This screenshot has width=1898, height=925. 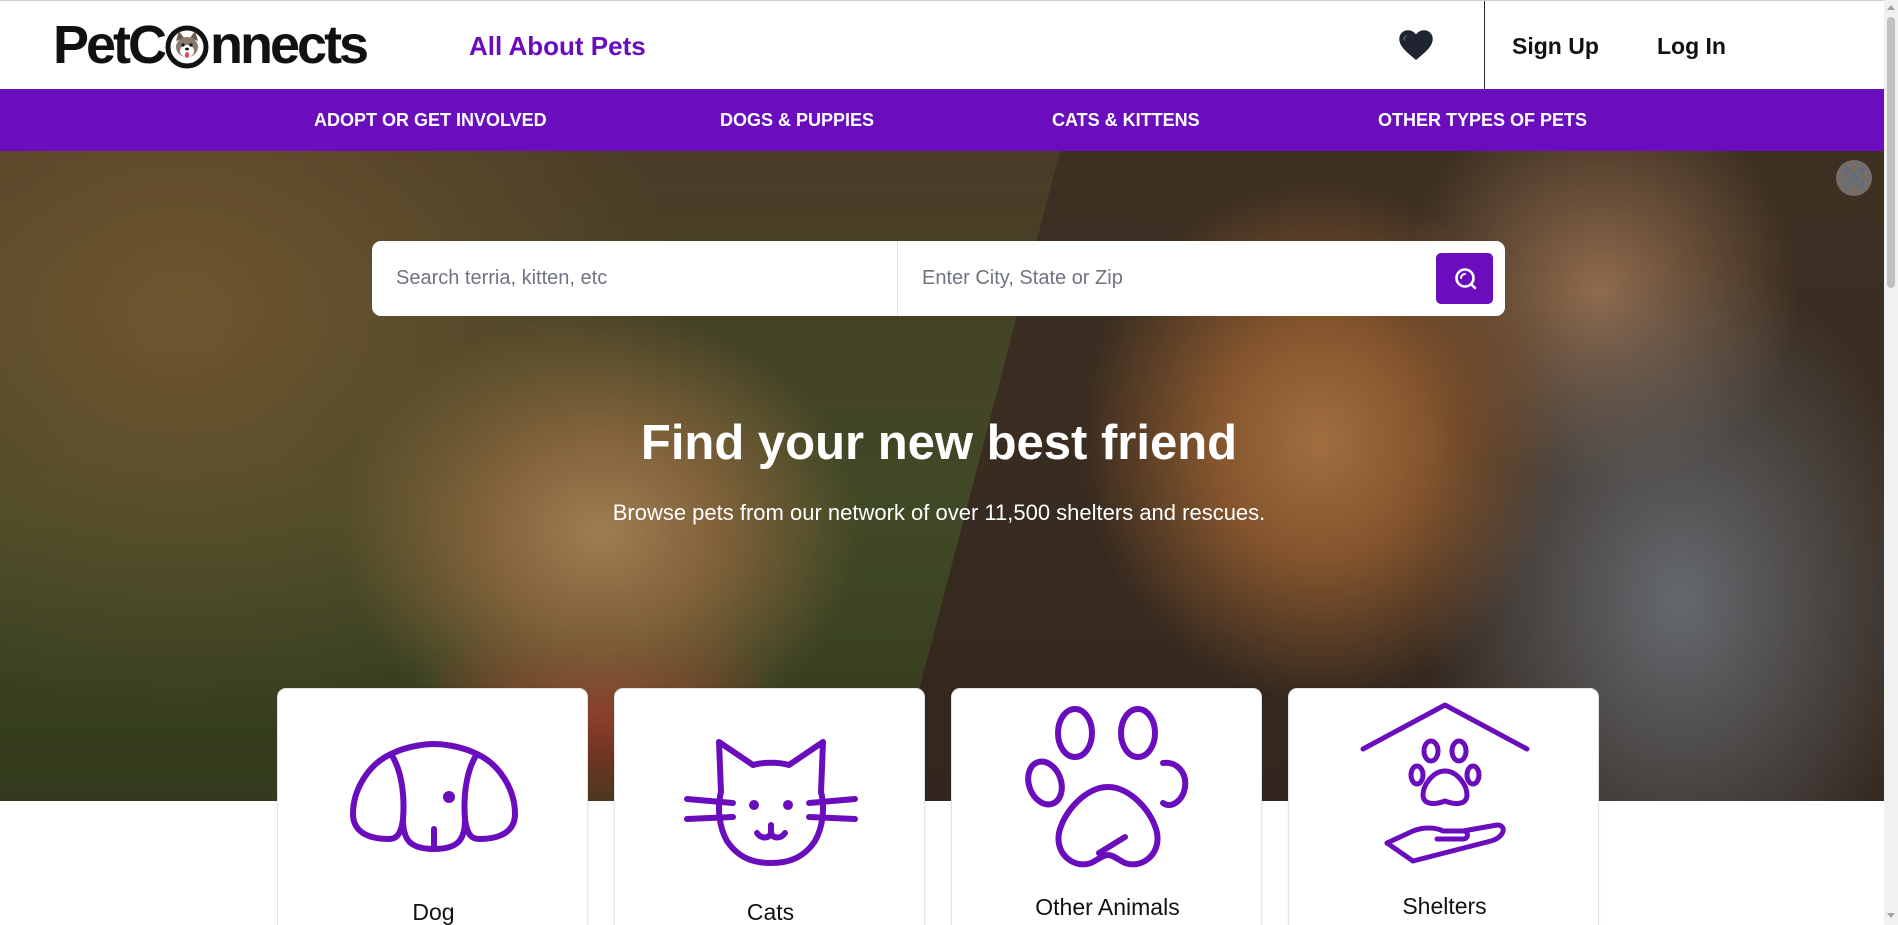 What do you see at coordinates (187, 47) in the screenshot?
I see `husky-logo-icon` at bounding box center [187, 47].